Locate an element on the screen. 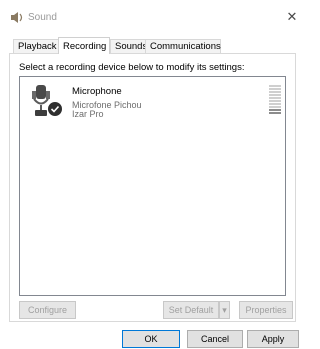 This screenshot has width=320, height=349. set-default-dropdown: ▾ is located at coordinates (224, 310).